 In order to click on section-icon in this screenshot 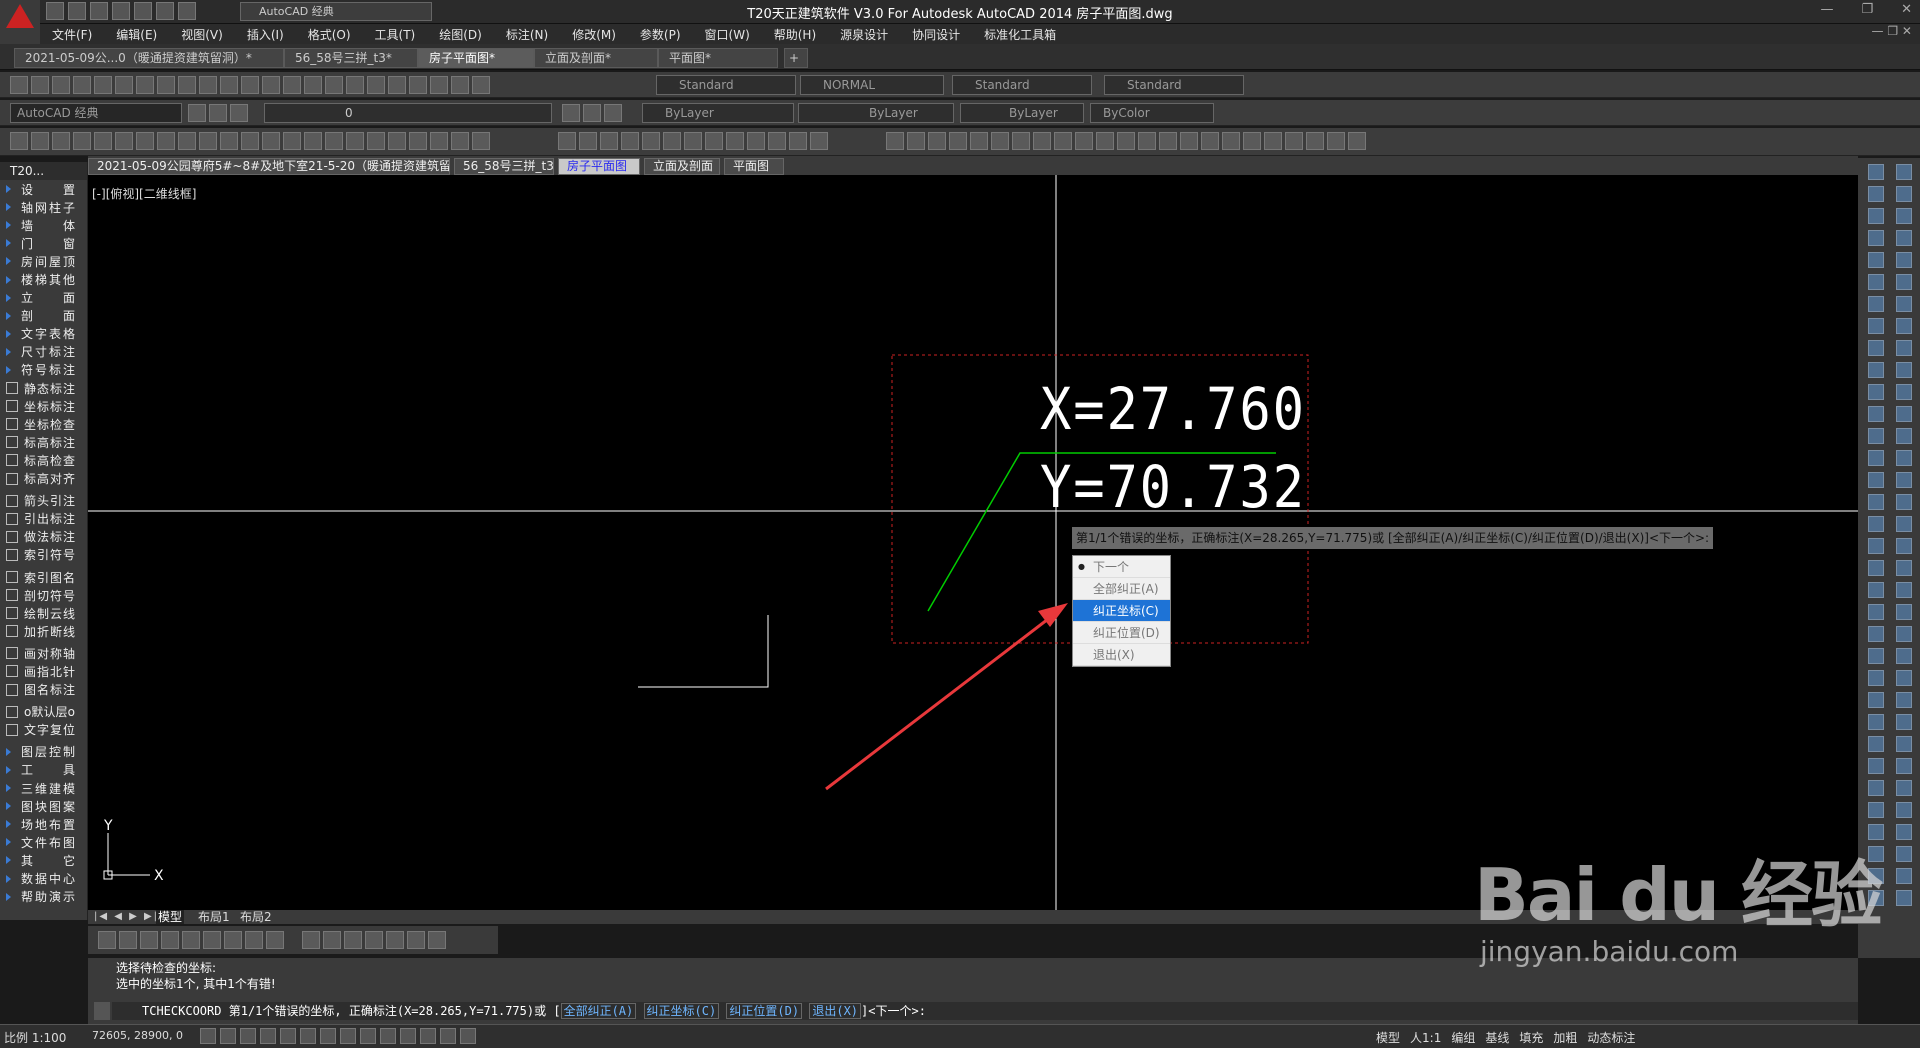, I will do `click(292, 141)`.